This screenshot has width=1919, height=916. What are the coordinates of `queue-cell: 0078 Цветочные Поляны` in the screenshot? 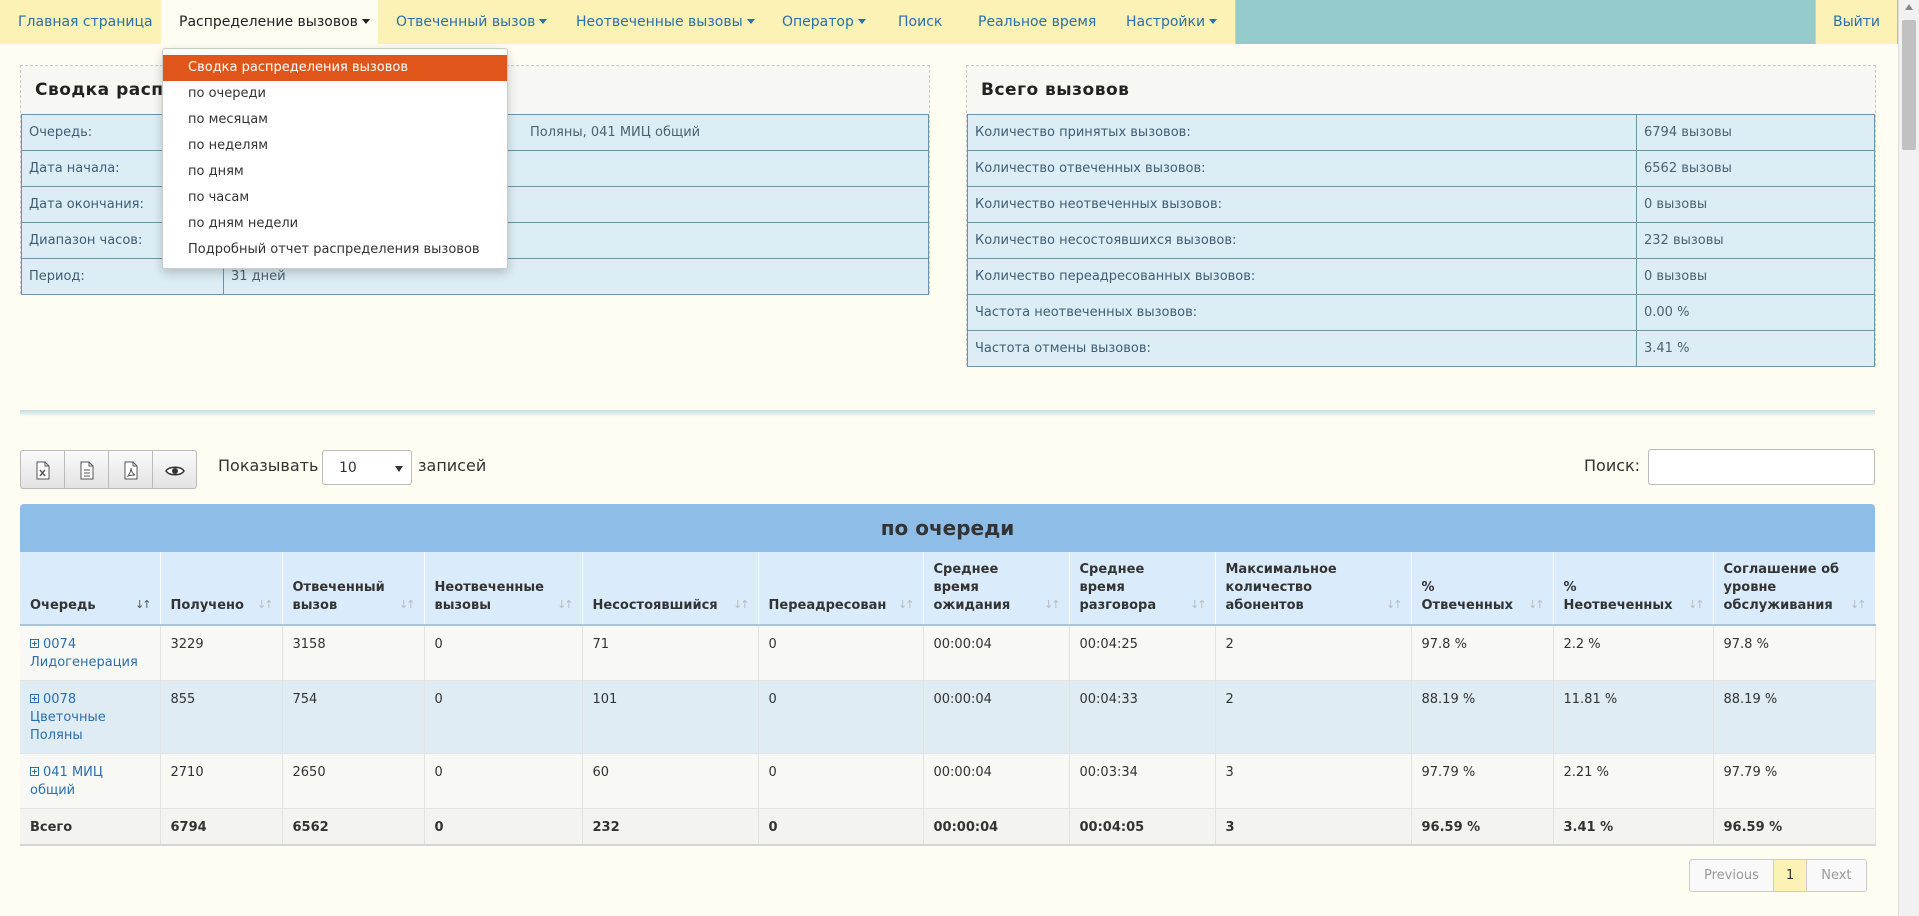 It's located at (90, 717).